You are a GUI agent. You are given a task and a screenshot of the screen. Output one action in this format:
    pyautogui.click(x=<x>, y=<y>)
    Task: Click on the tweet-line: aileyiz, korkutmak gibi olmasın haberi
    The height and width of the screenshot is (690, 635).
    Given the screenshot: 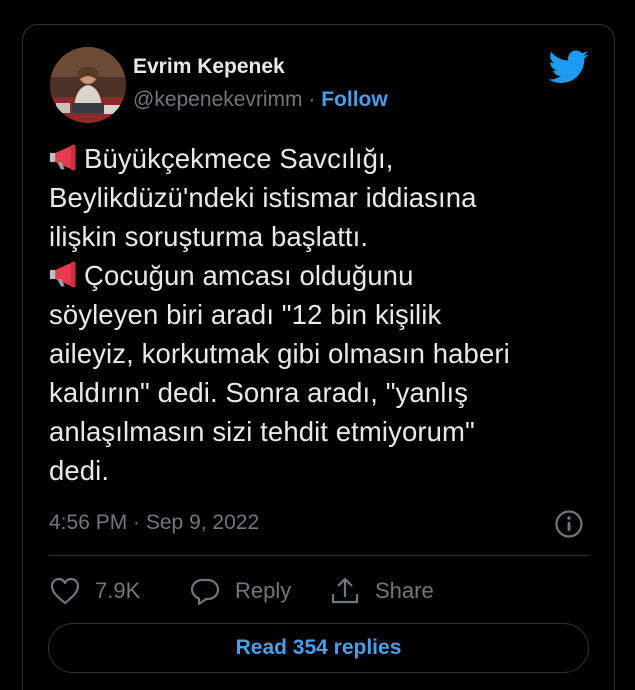 What is the action you would take?
    pyautogui.click(x=279, y=353)
    